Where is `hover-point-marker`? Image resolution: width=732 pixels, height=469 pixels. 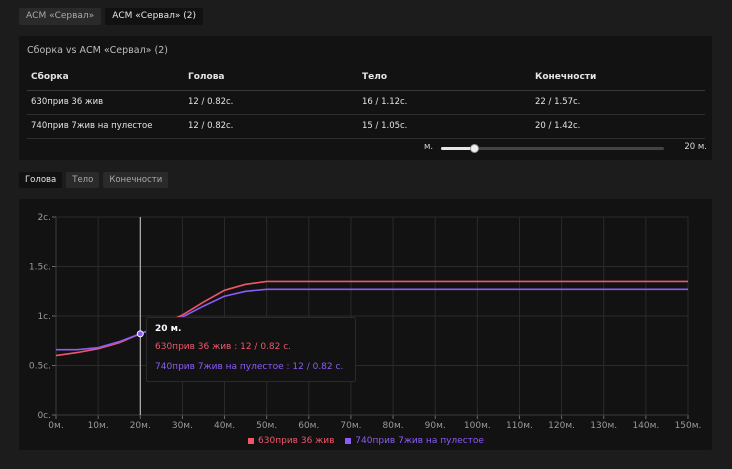 hover-point-marker is located at coordinates (140, 334).